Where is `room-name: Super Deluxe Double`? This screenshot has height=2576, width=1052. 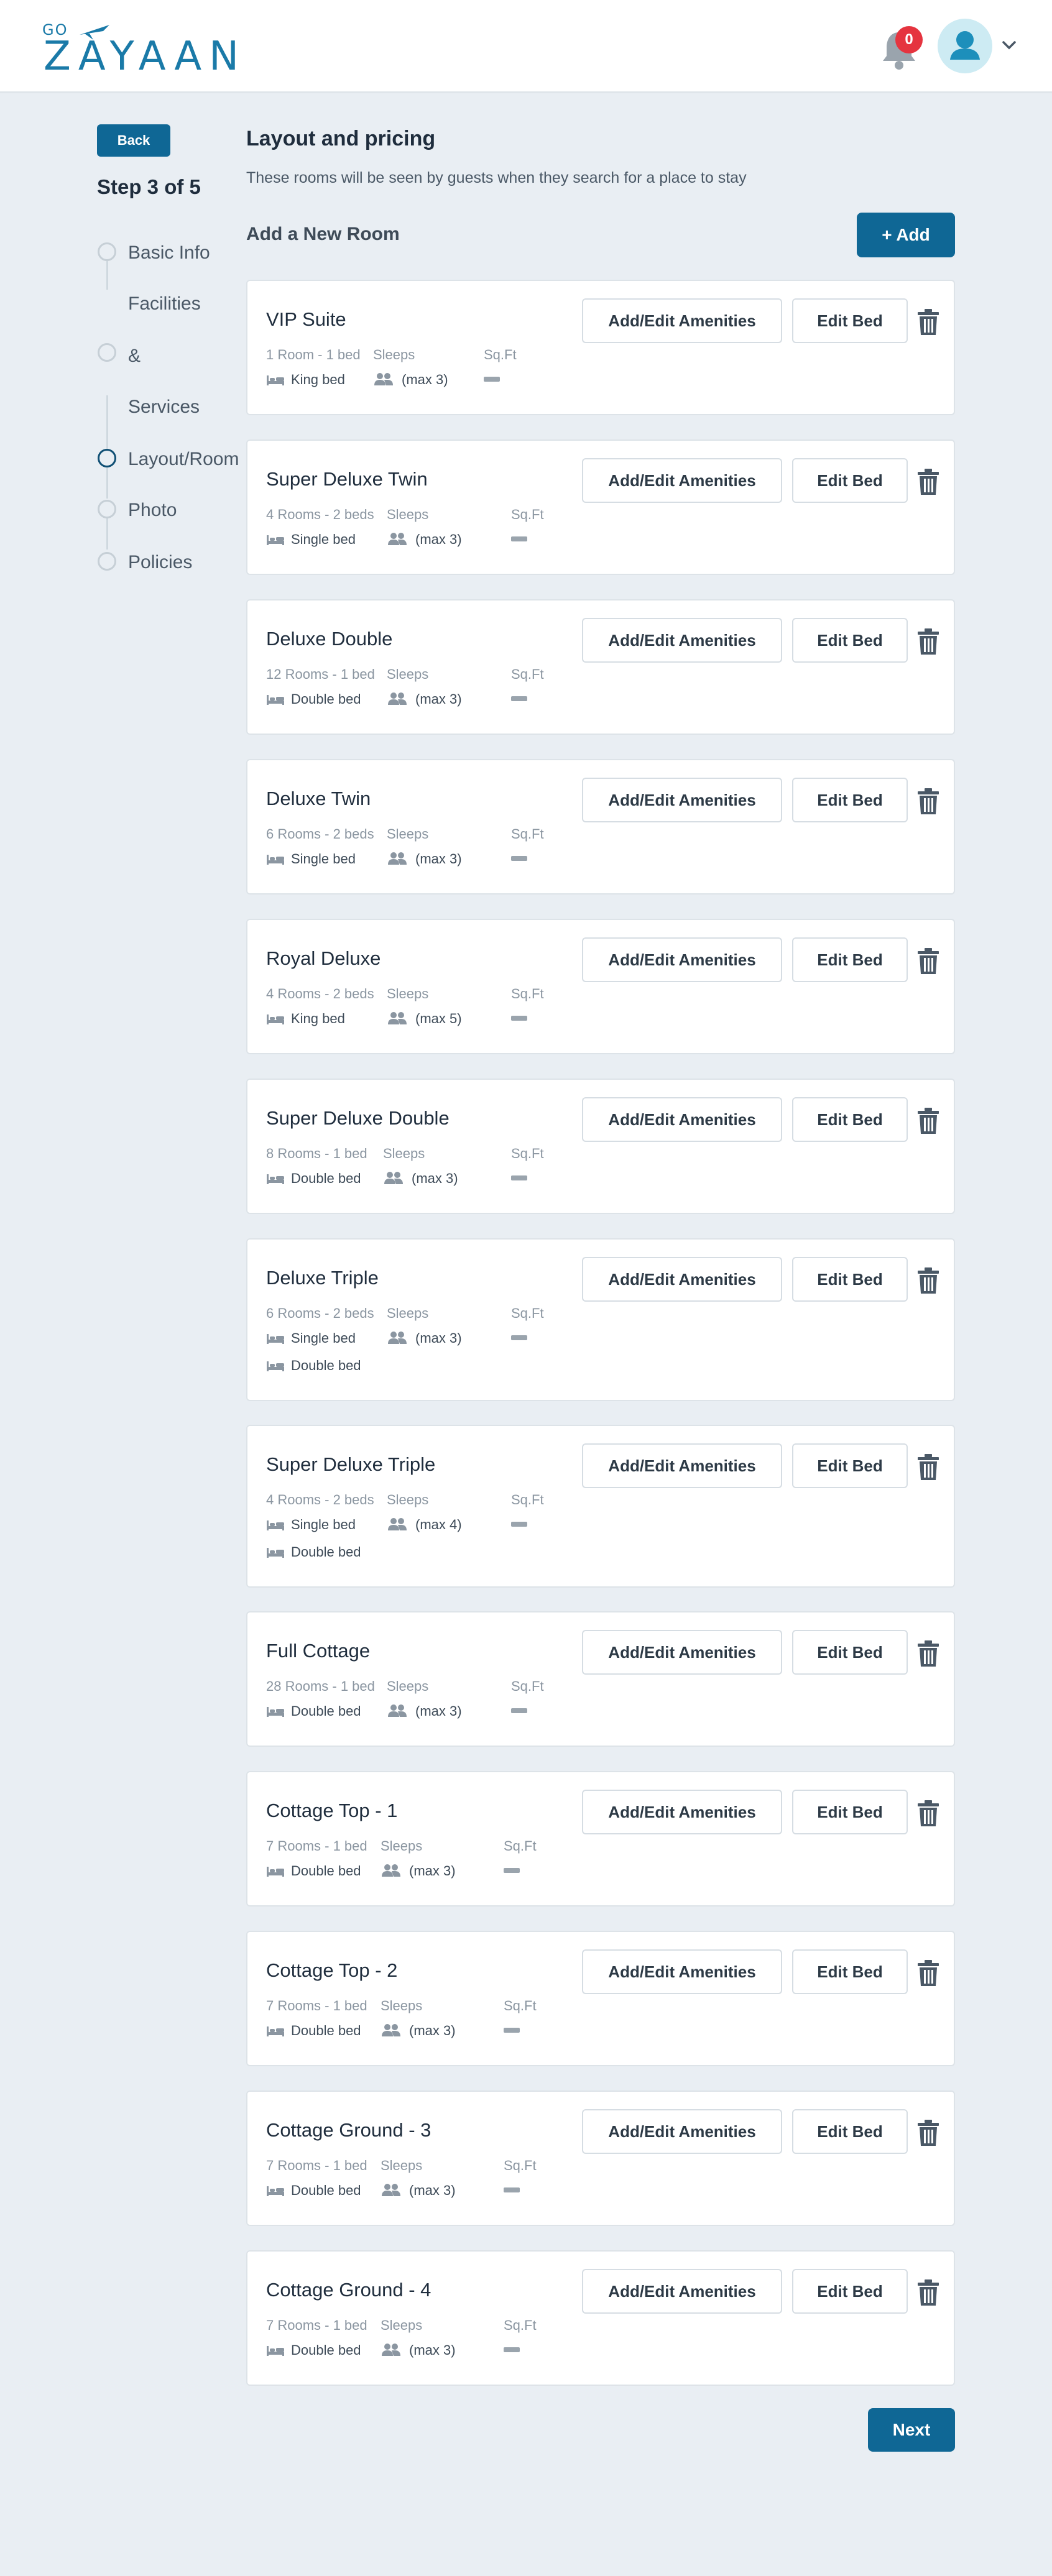 room-name: Super Deluxe Double is located at coordinates (358, 1118).